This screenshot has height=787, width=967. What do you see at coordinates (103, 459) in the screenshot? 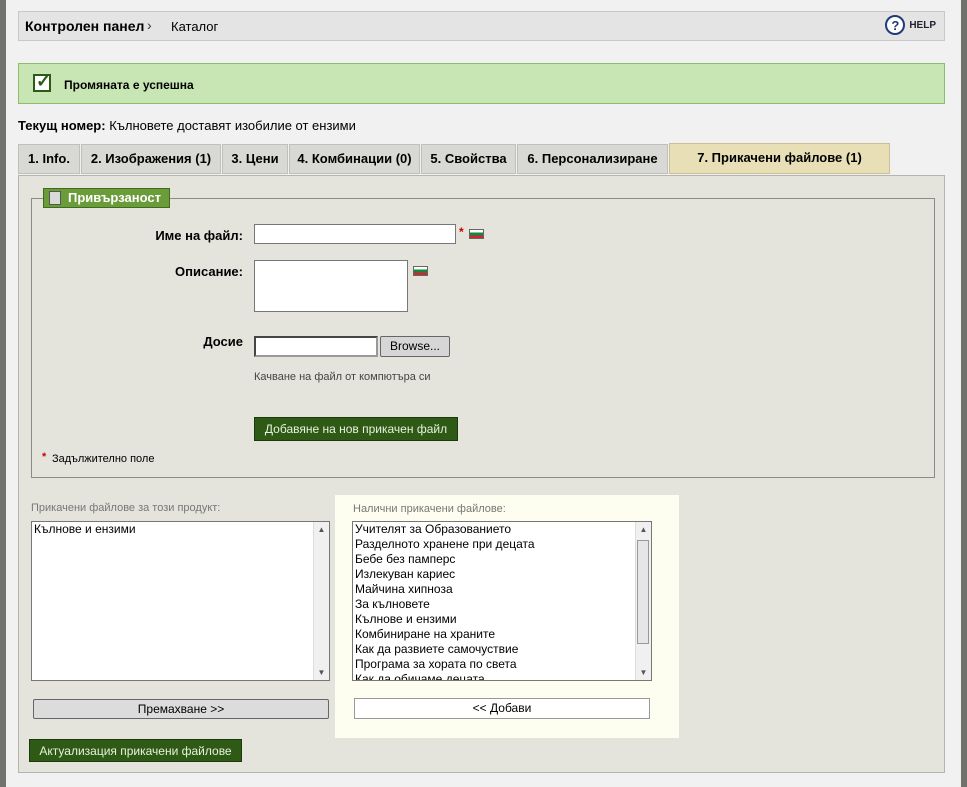
I see `required-note: Задължително поле` at bounding box center [103, 459].